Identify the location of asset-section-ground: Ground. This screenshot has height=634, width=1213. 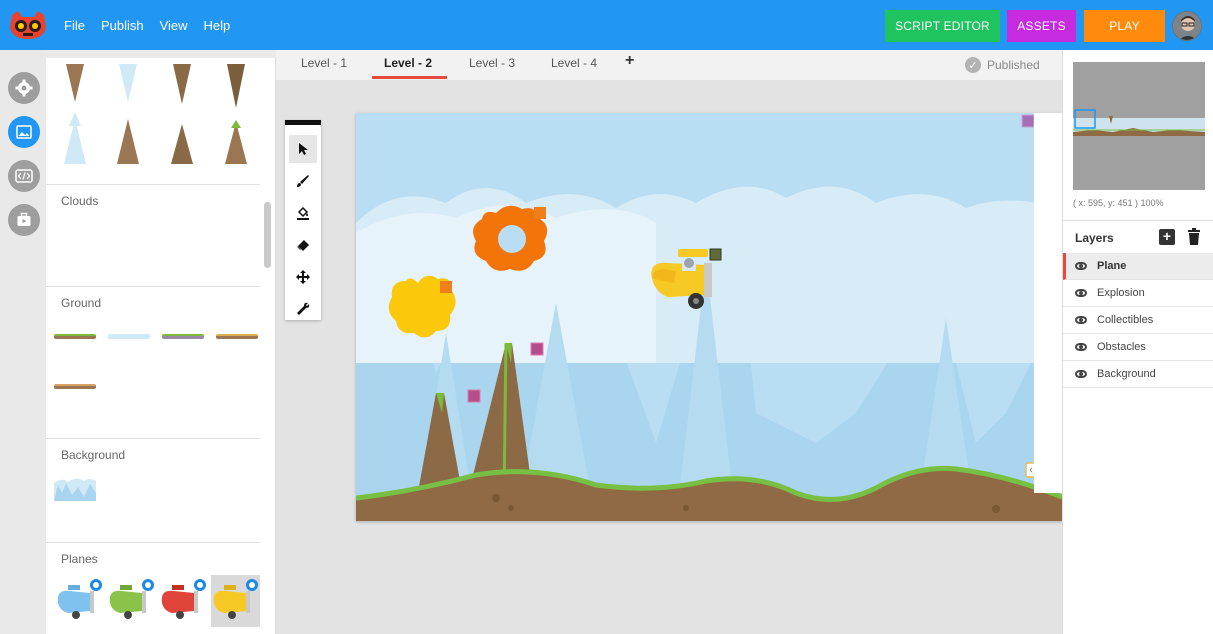
(153, 362).